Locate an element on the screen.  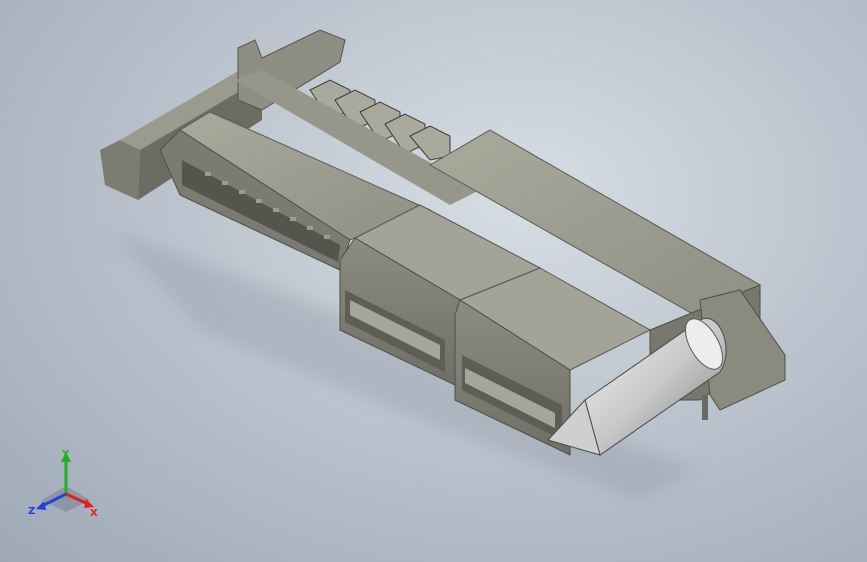
left-latch-front is located at coordinates (120, 170).